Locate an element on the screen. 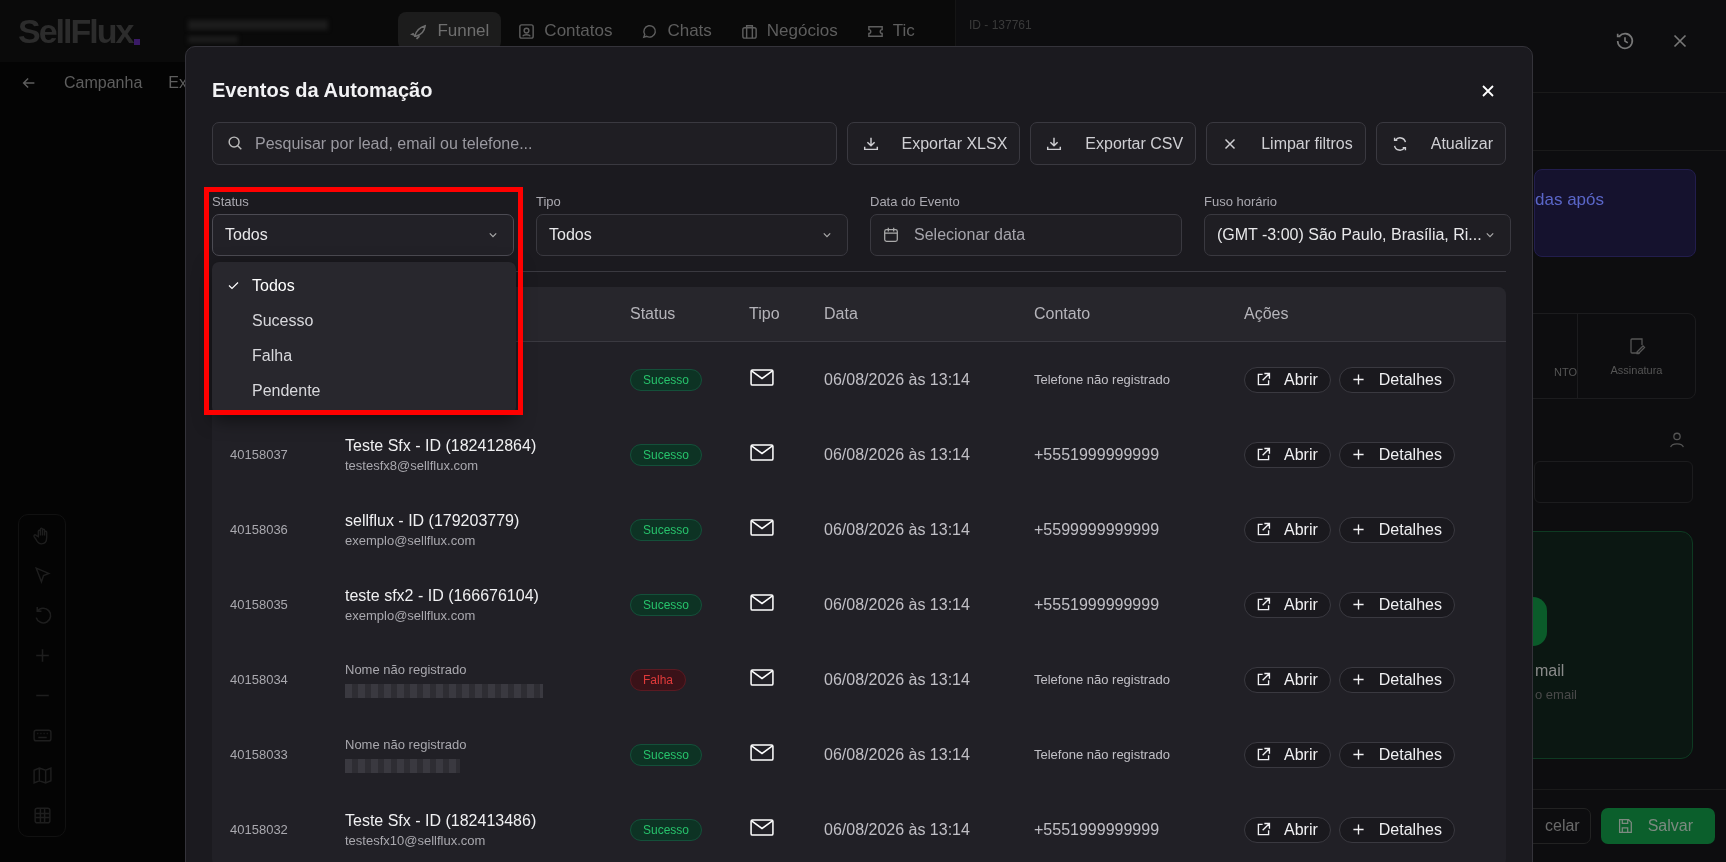 The image size is (1726, 862). lead-name: sellflux - ID (179203779) is located at coordinates (433, 520).